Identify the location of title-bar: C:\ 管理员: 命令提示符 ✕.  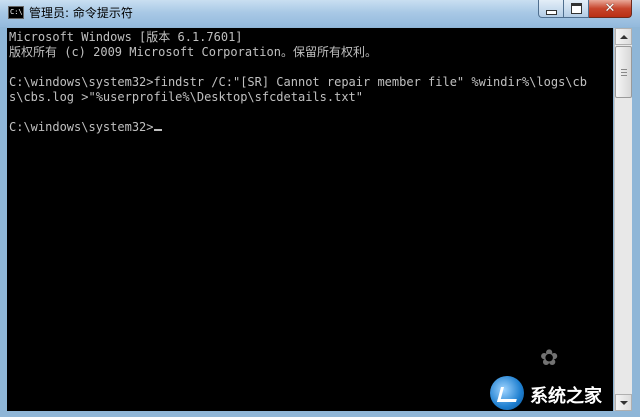
(320, 13).